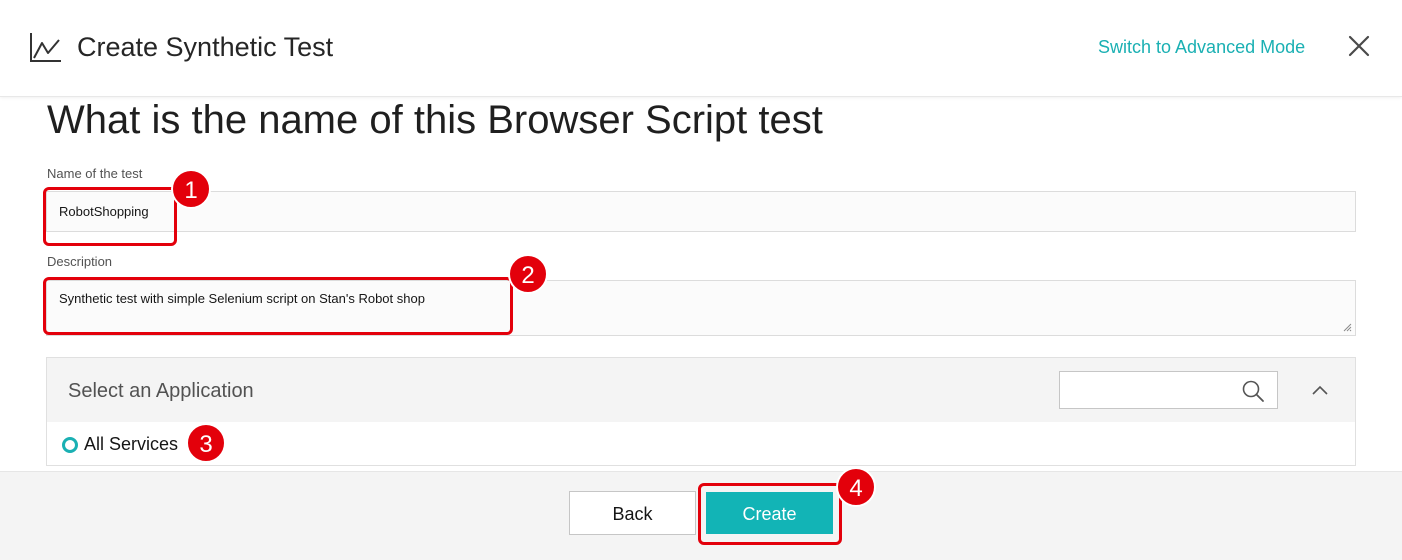 The height and width of the screenshot is (560, 1402). I want to click on annotation-number-4: 4, so click(856, 487).